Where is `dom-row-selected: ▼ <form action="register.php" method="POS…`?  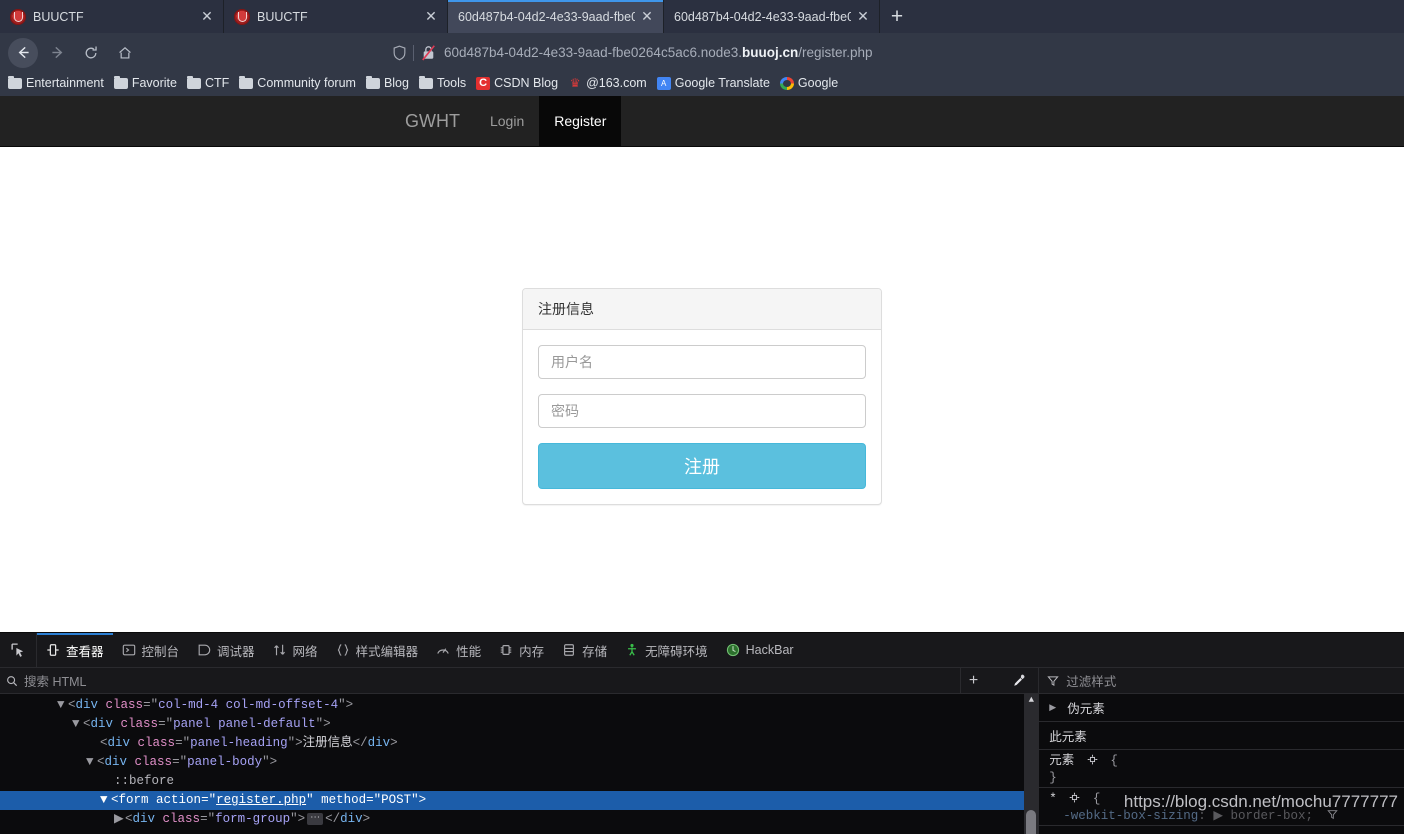
dom-row-selected: ▼ <form action="register.php" method="POS… is located at coordinates (519, 800).